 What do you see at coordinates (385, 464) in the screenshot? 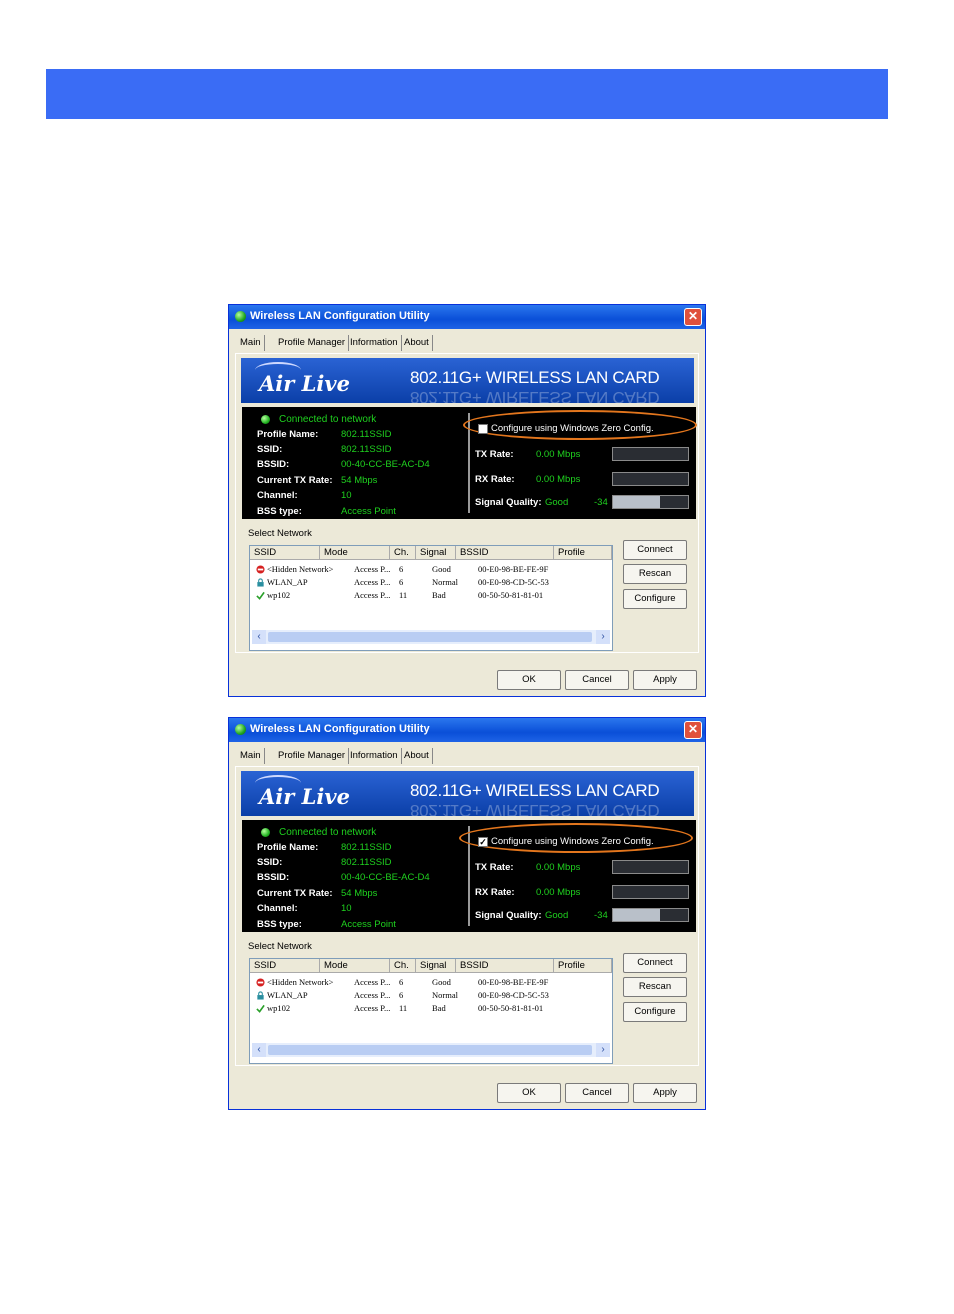
I see `bssid-value: 00-40-CC-BE-AC-D4` at bounding box center [385, 464].